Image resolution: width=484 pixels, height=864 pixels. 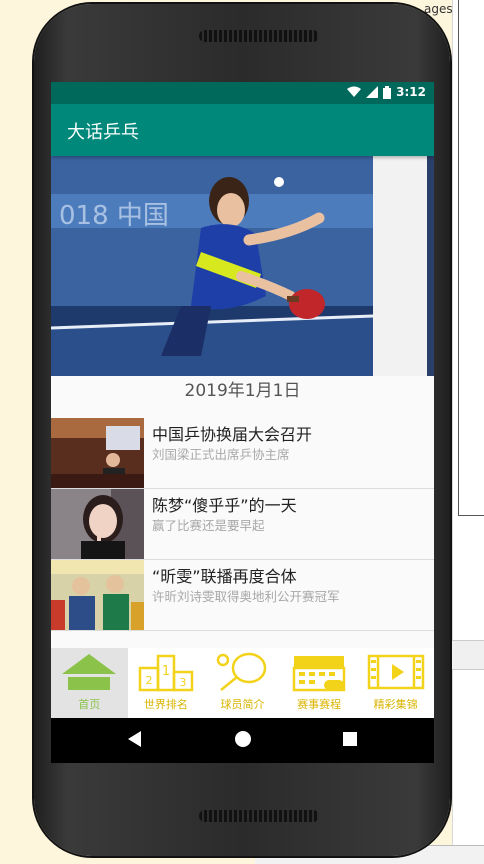 What do you see at coordinates (350, 739) in the screenshot?
I see `recents-icon` at bounding box center [350, 739].